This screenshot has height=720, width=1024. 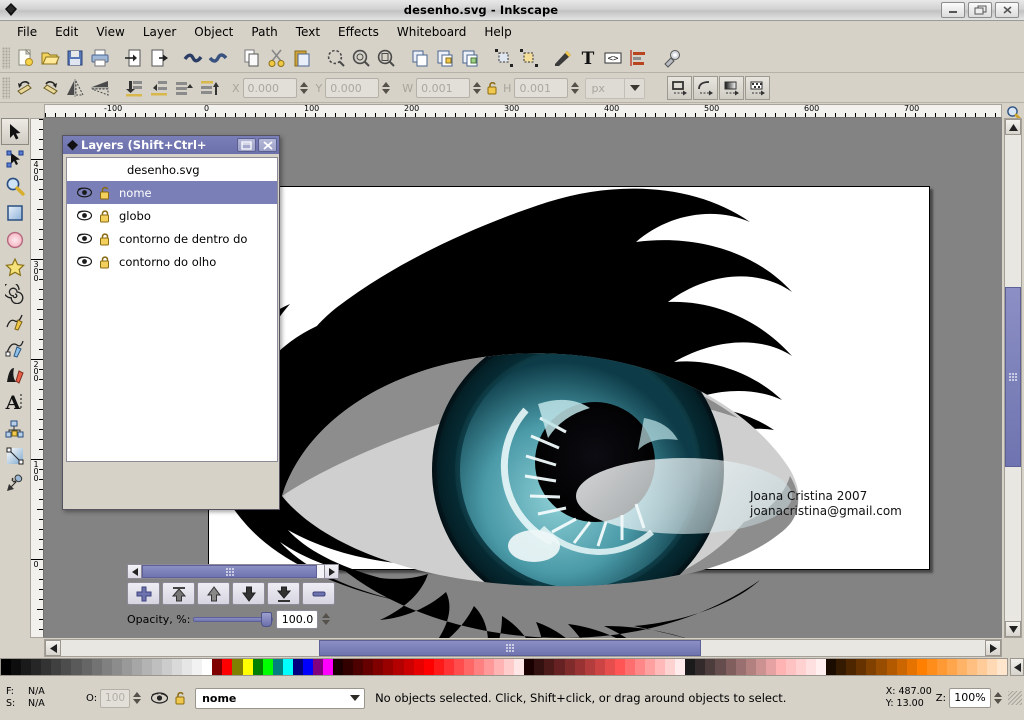 I want to click on undo-icon, so click(x=192, y=57).